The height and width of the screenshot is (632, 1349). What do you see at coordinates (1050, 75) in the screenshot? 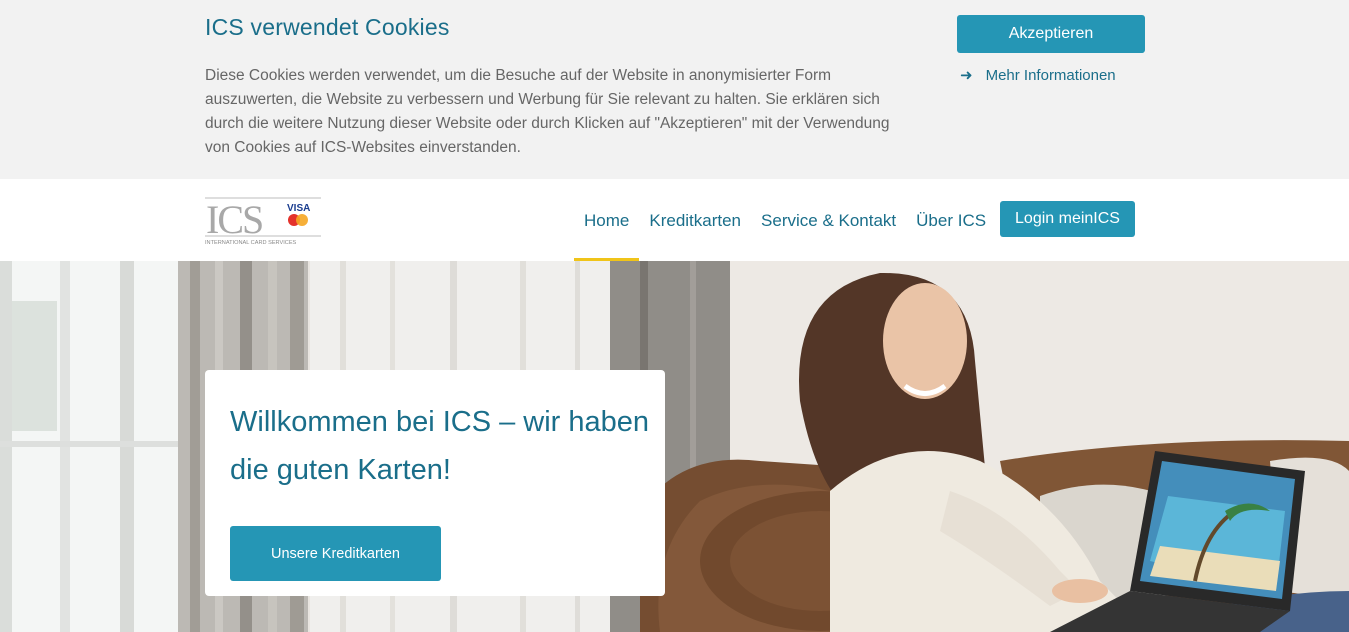
I see `more-info-label: Mehr Informationen` at bounding box center [1050, 75].